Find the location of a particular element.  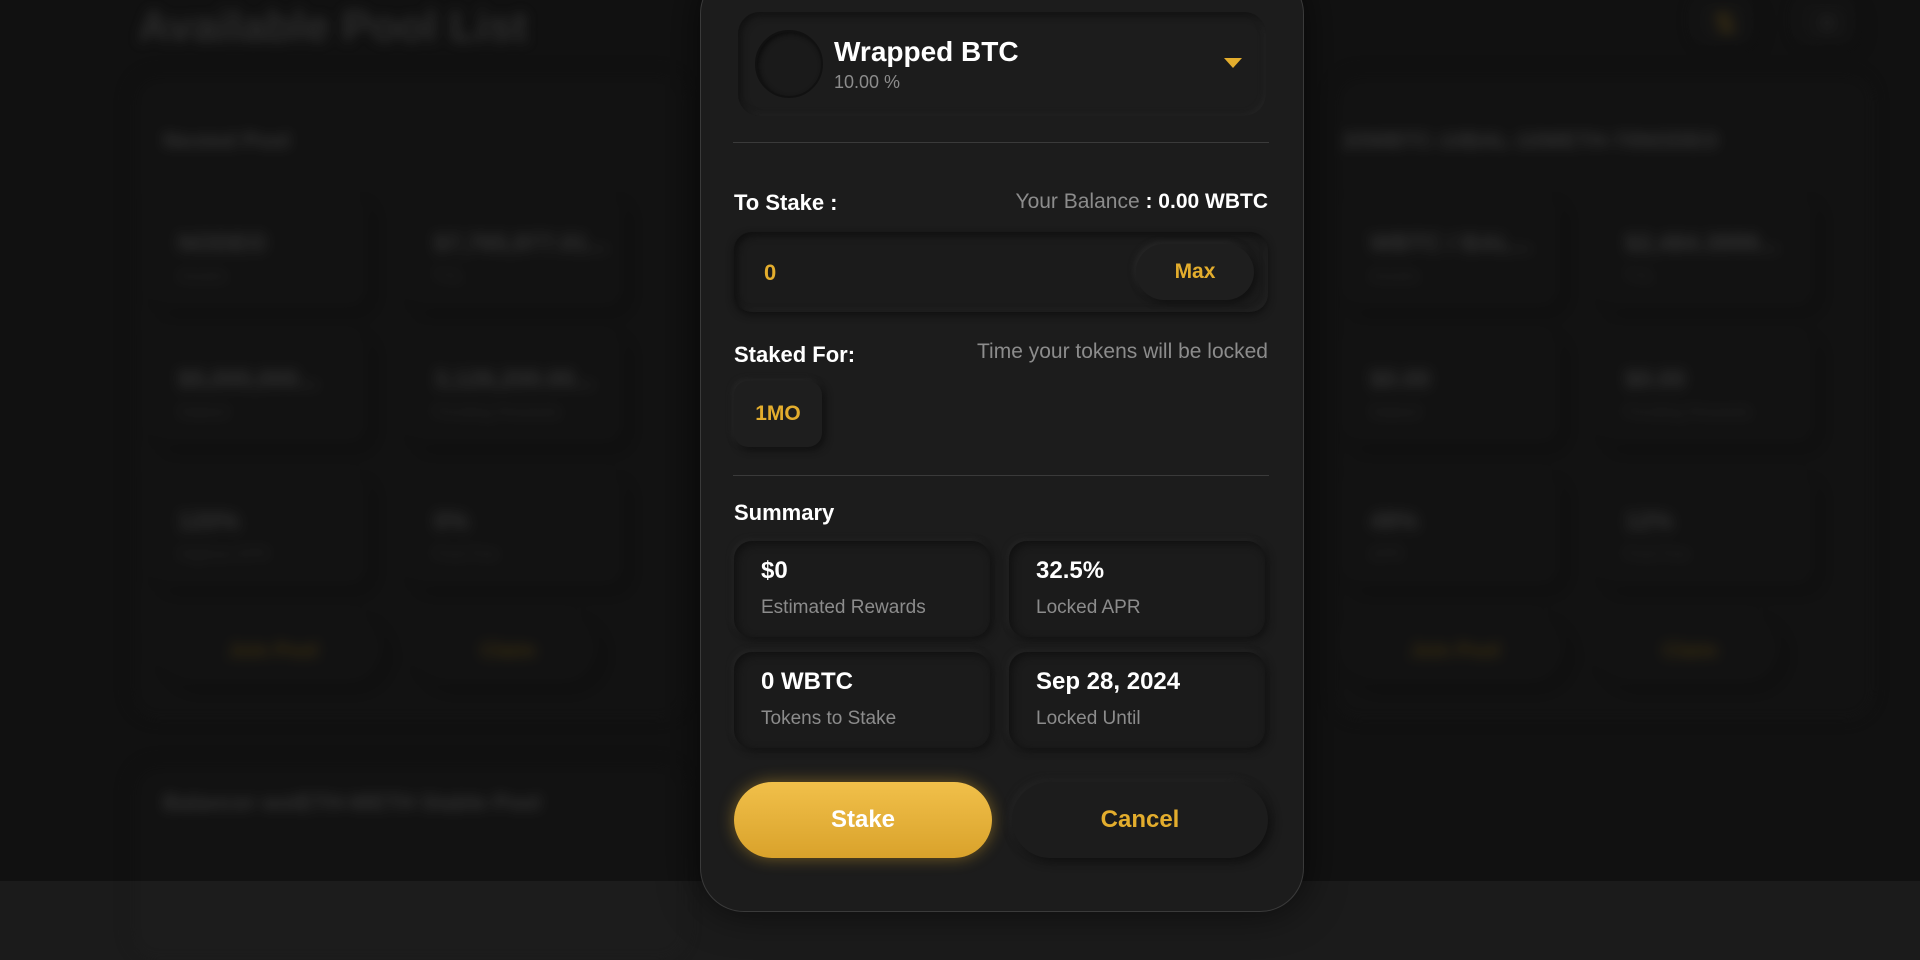

summary-label: Summary is located at coordinates (784, 512).